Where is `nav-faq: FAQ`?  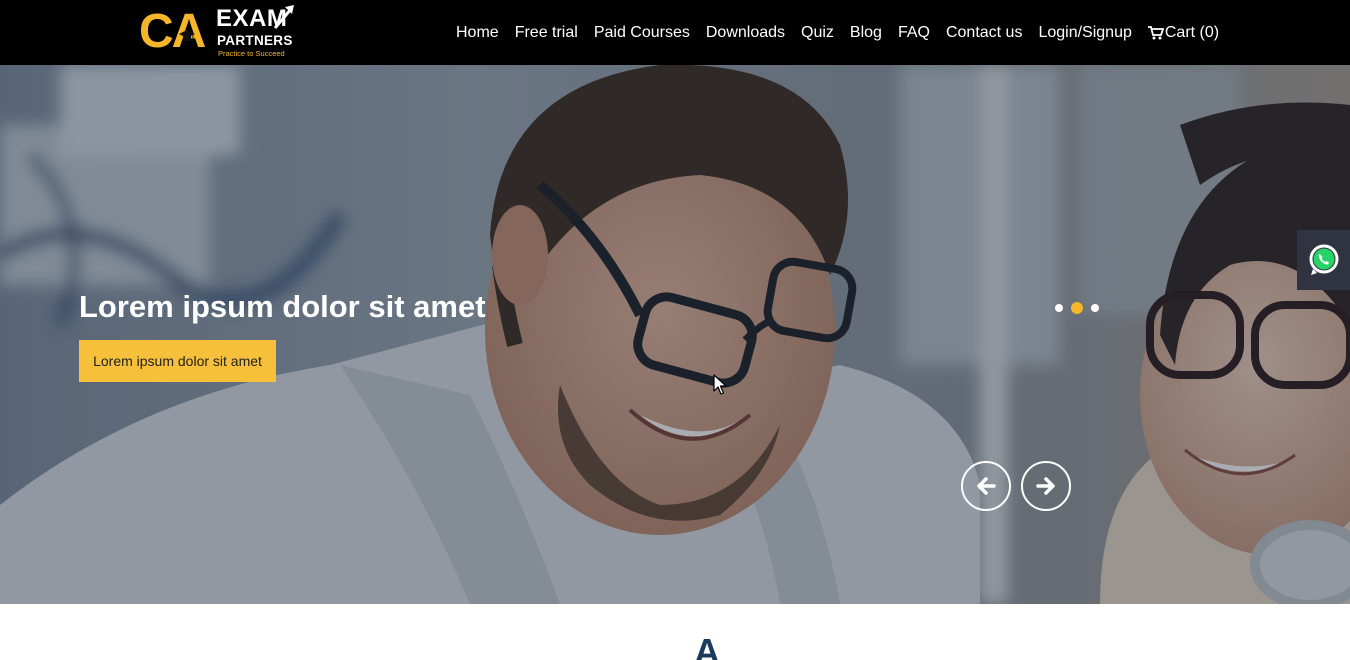
nav-faq: FAQ is located at coordinates (914, 33).